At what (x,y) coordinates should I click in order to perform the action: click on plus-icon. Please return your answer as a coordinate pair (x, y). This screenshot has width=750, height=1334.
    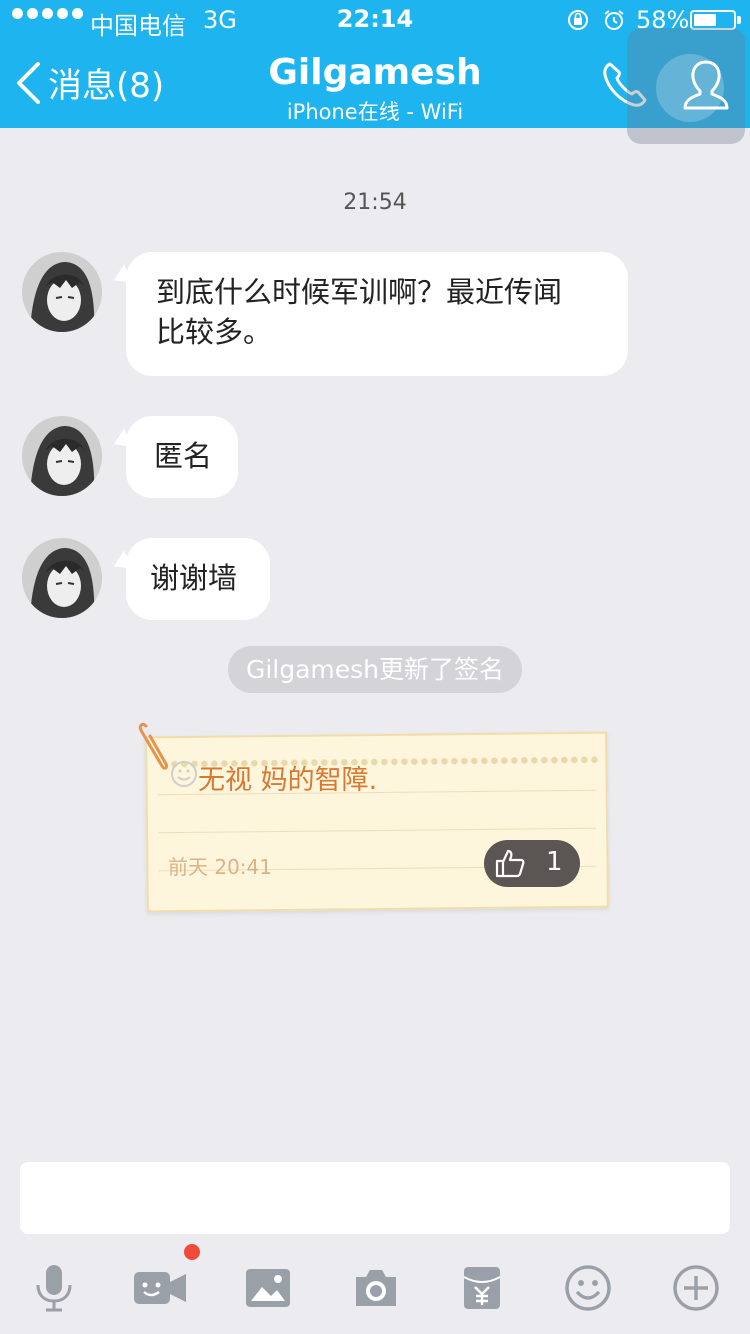
    Looking at the image, I should click on (696, 1288).